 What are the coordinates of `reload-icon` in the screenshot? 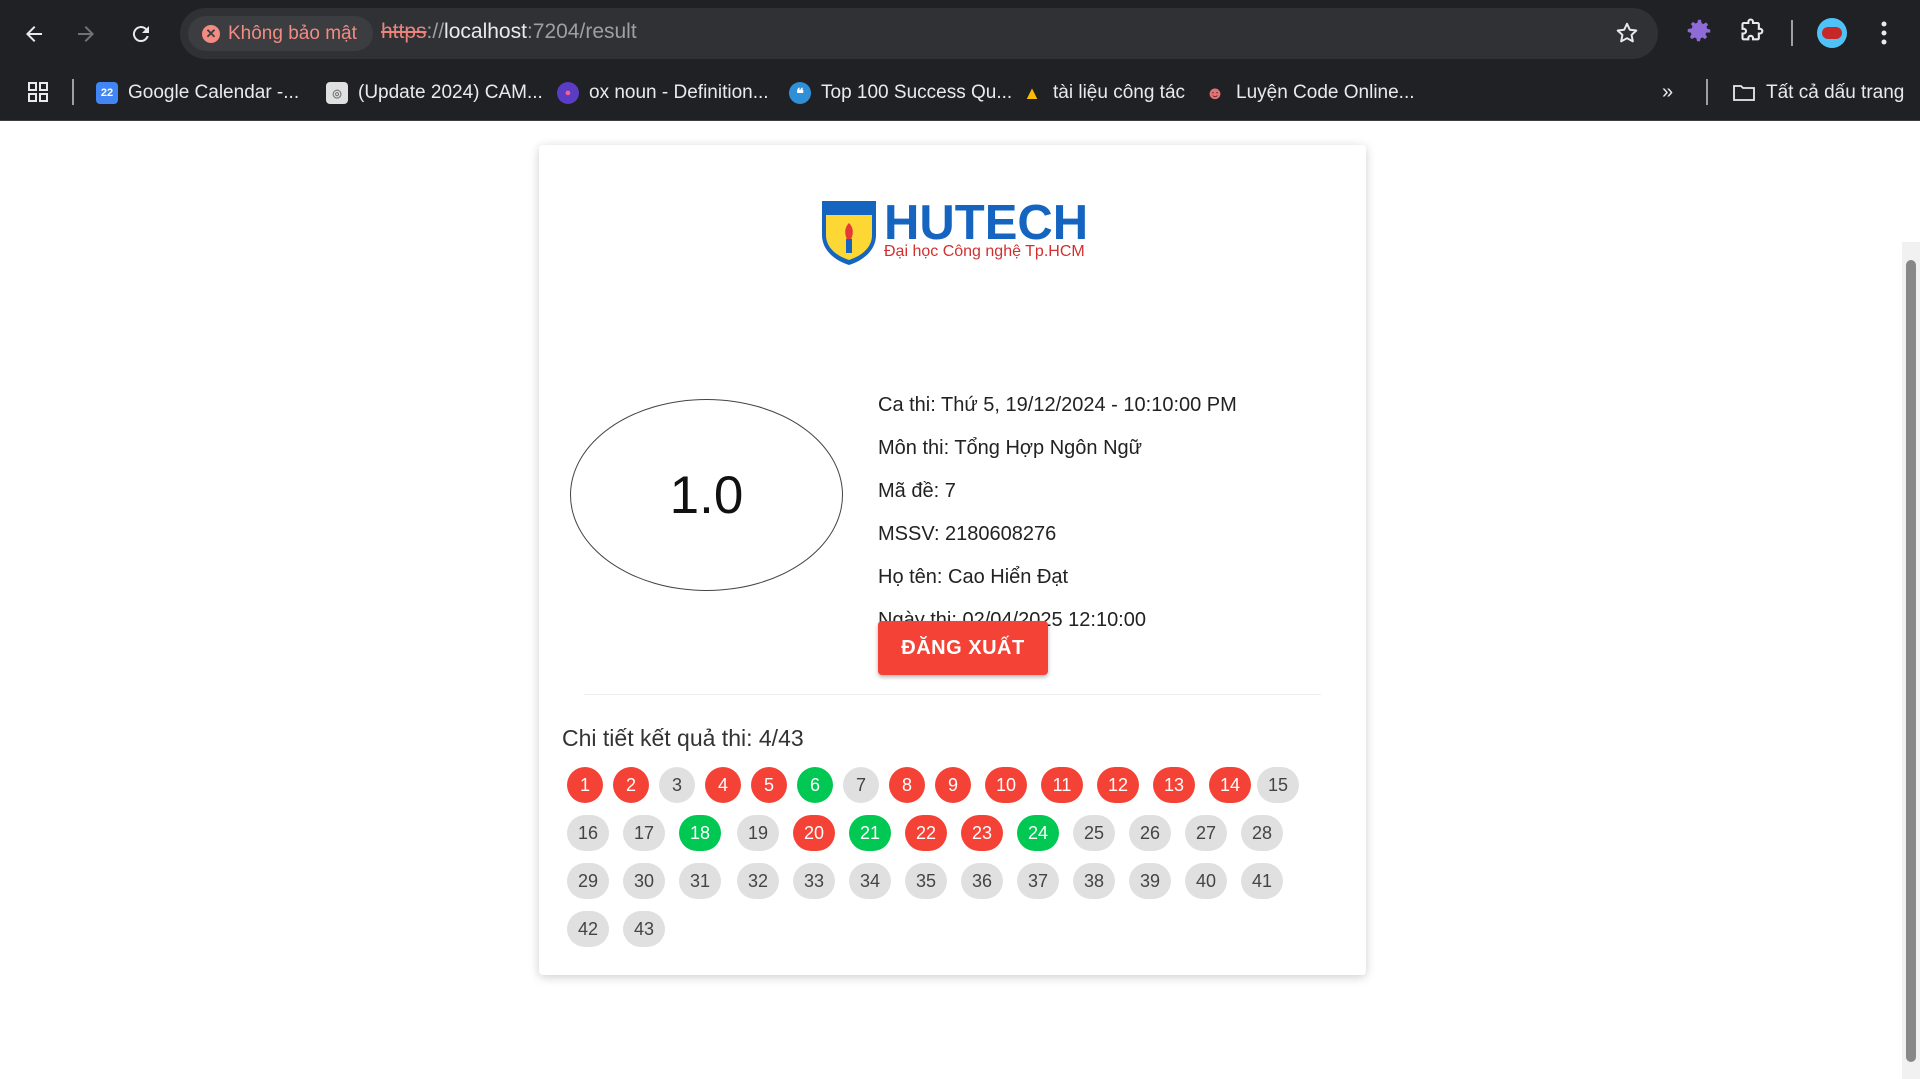 It's located at (140, 34).